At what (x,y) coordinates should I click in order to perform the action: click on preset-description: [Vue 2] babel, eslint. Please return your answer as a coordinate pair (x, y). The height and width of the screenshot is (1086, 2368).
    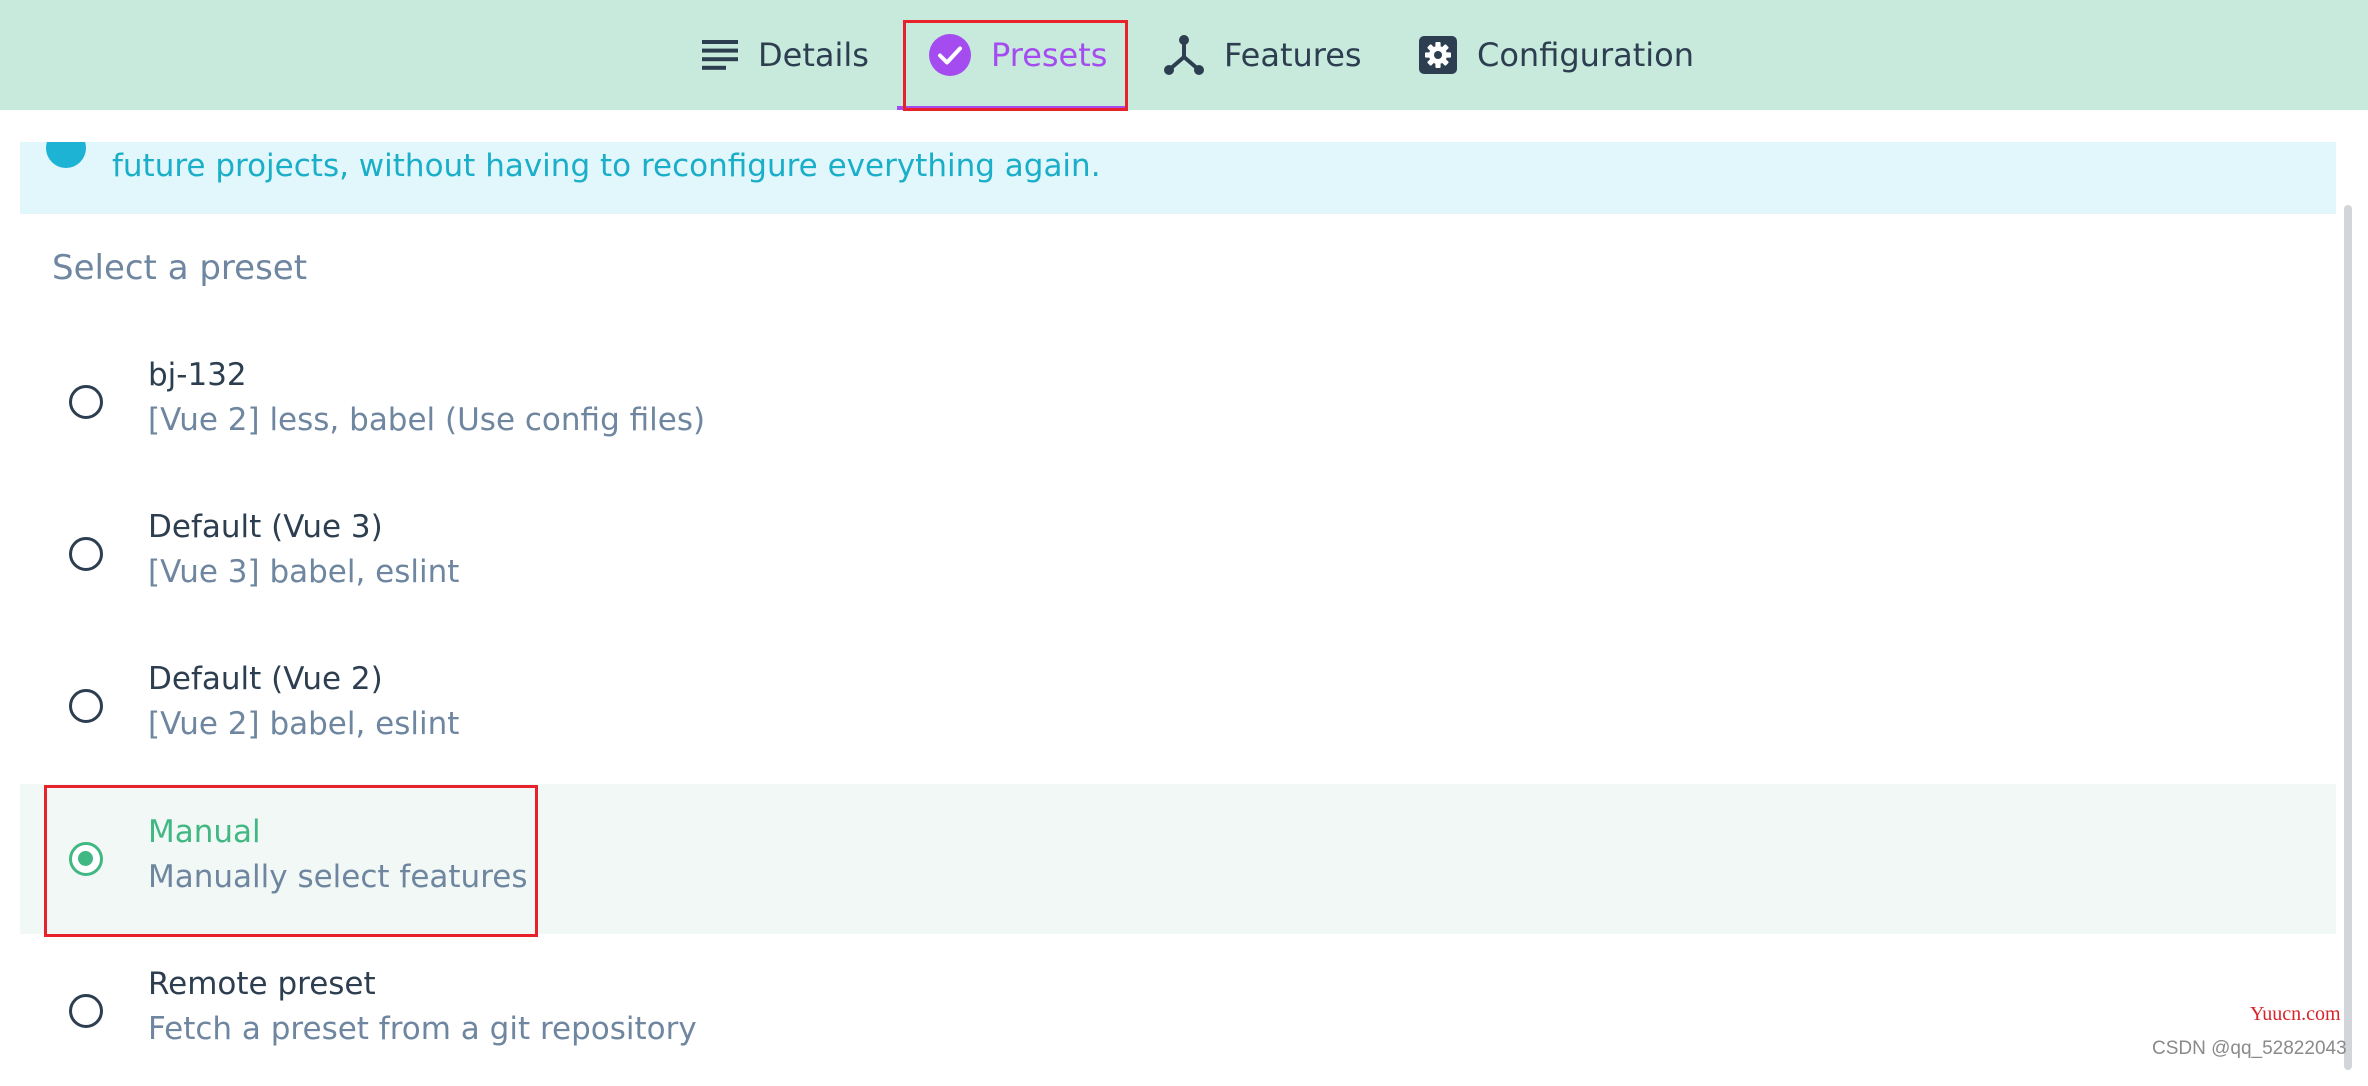
    Looking at the image, I should click on (304, 724).